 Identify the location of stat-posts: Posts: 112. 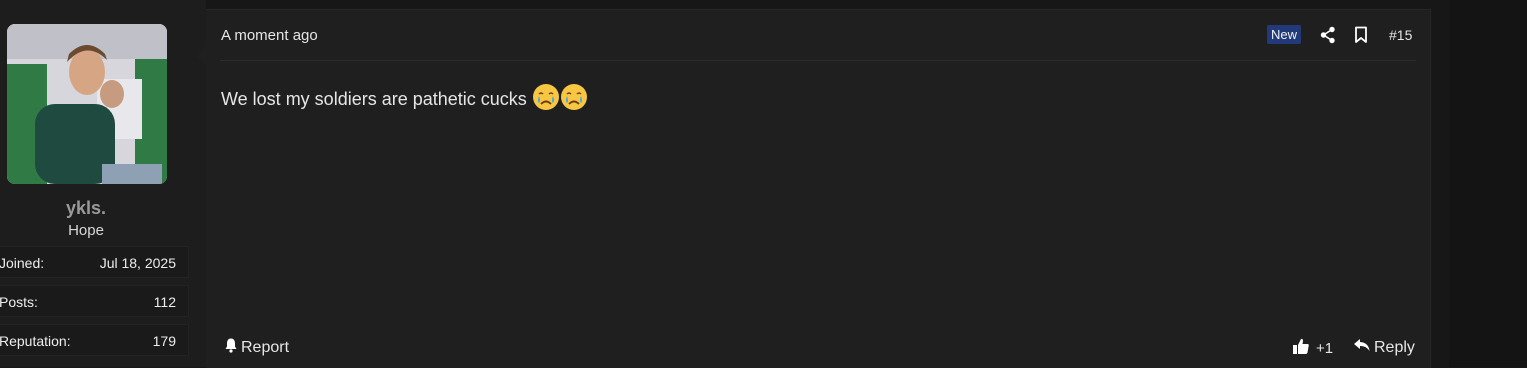
(94, 301).